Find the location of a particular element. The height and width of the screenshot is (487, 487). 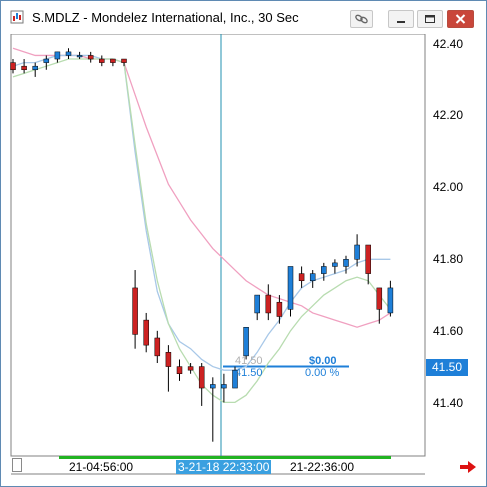

time-label-crosshair: 3-21-18 22:33:00 is located at coordinates (224, 467).